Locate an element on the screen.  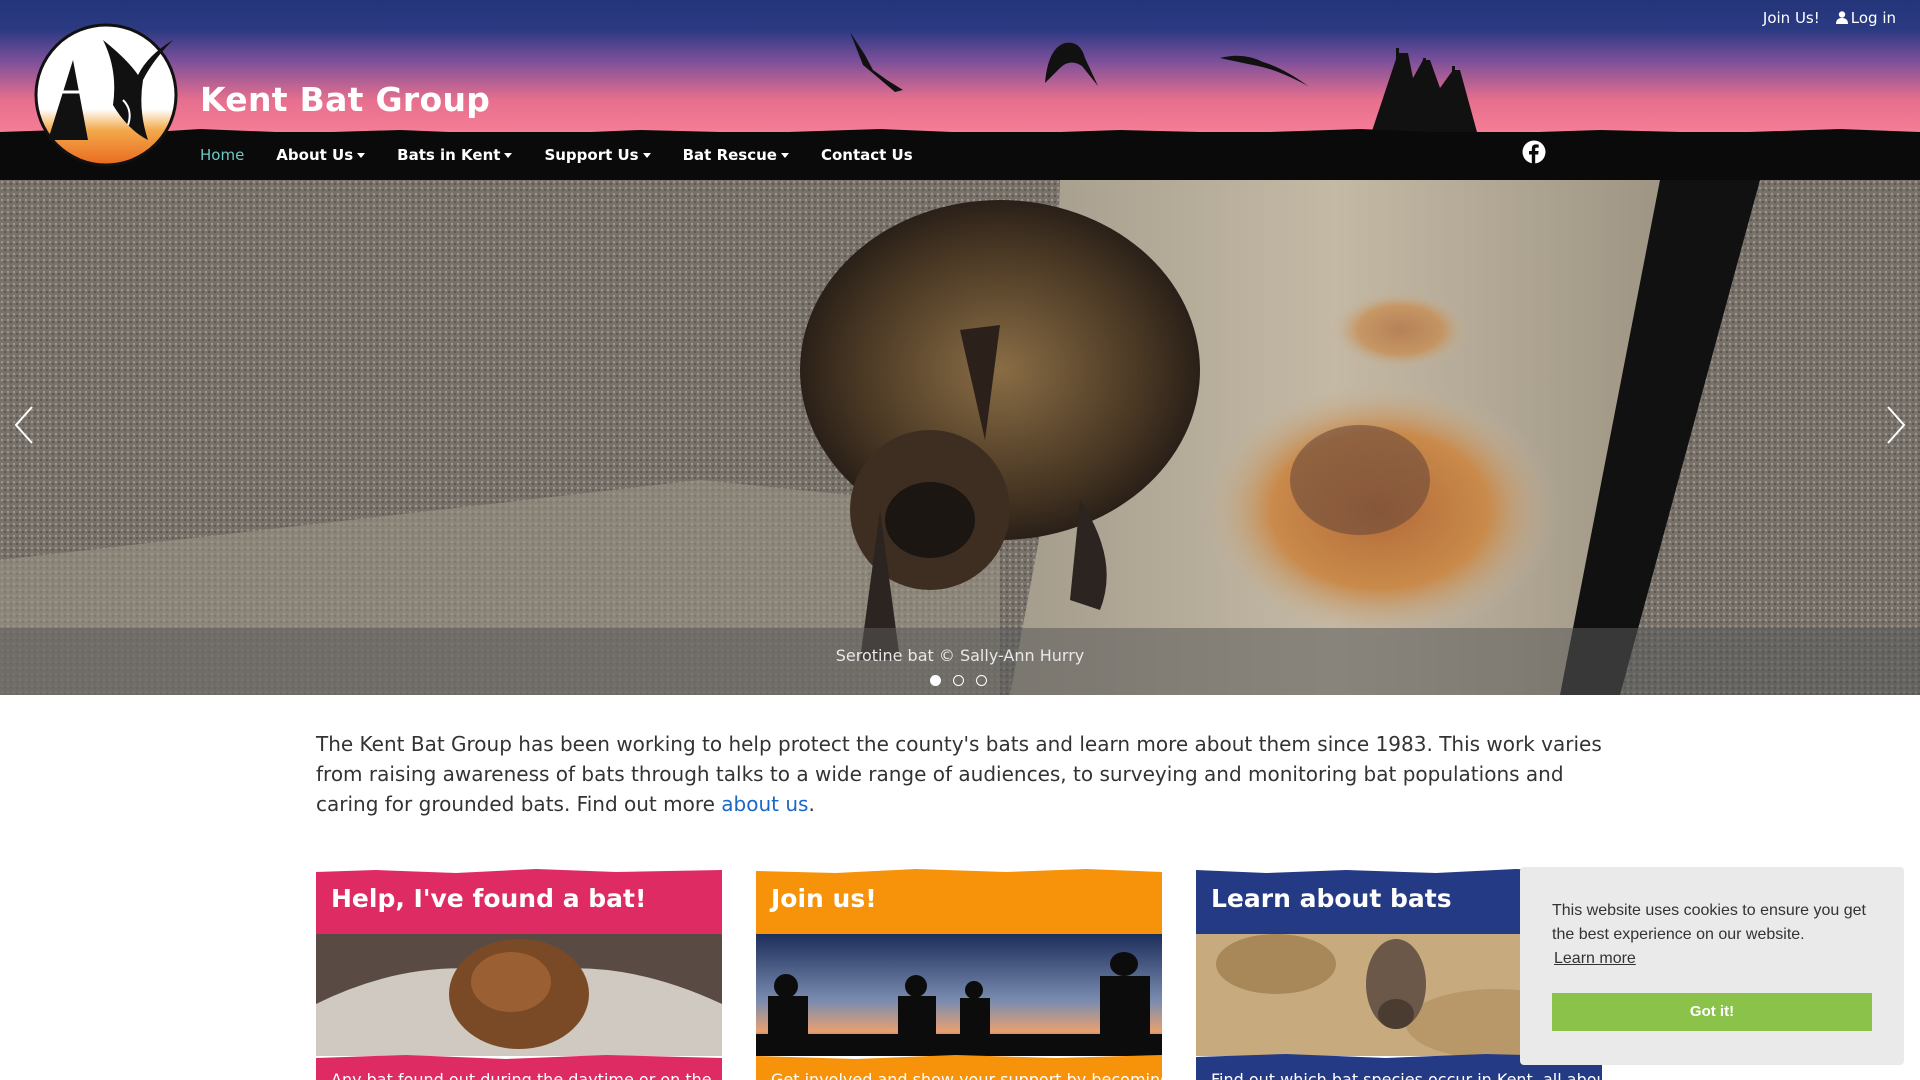
carousel-indicators is located at coordinates (958, 680).